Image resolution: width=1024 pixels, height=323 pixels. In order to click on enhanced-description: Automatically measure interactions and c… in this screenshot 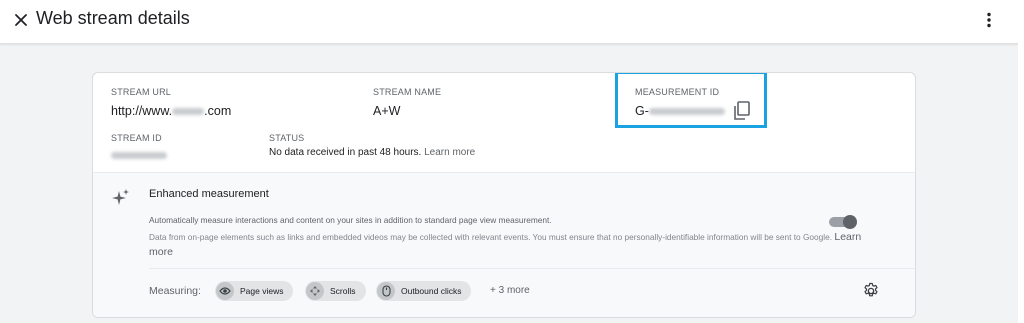, I will do `click(350, 220)`.